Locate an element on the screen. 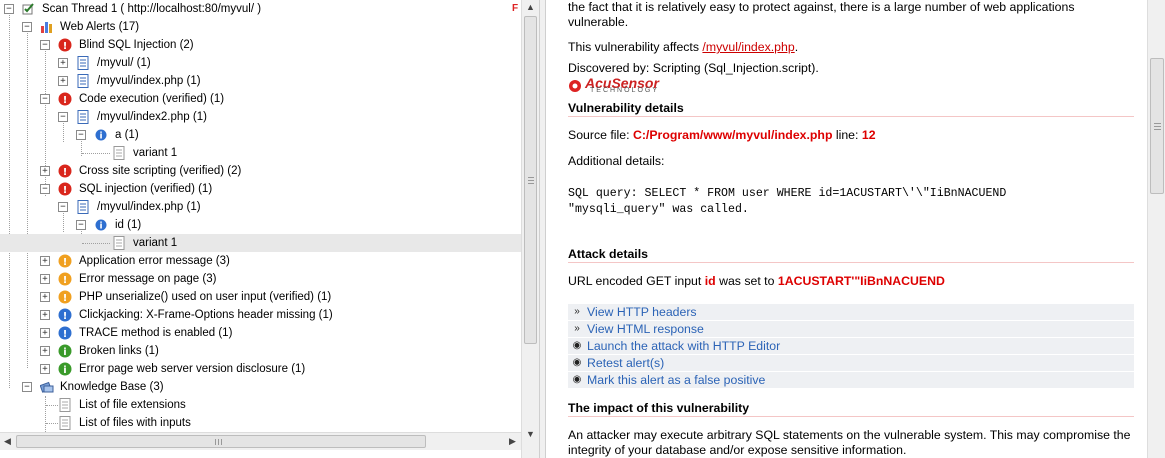 This screenshot has height=458, width=1165. tree-label: TRACE method is enabled (1) is located at coordinates (156, 333).